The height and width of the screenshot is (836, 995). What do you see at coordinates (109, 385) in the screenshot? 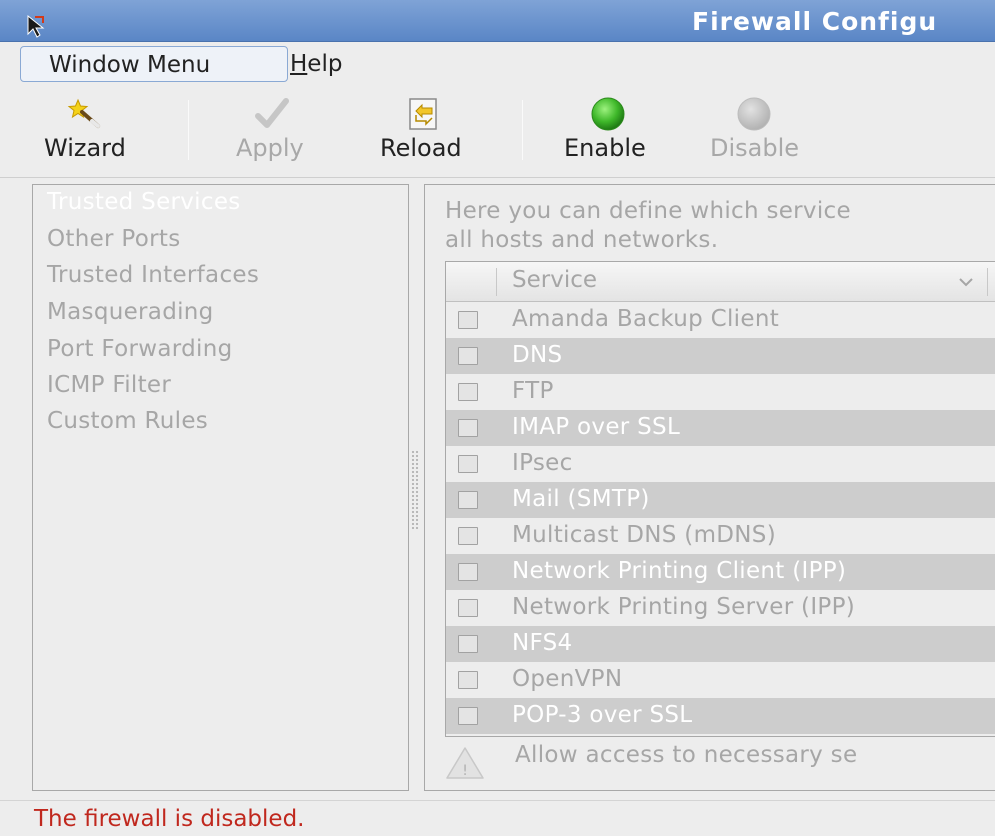
I see `sidebar-item-icmp-filter: ICMP Filter` at bounding box center [109, 385].